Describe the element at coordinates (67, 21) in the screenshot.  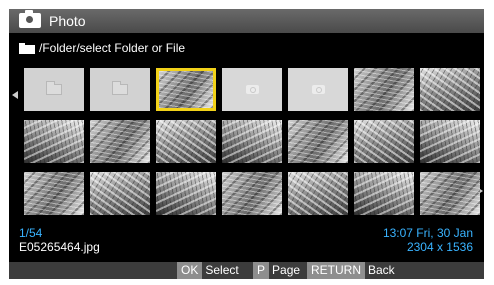
I see `page-title: Photo` at that location.